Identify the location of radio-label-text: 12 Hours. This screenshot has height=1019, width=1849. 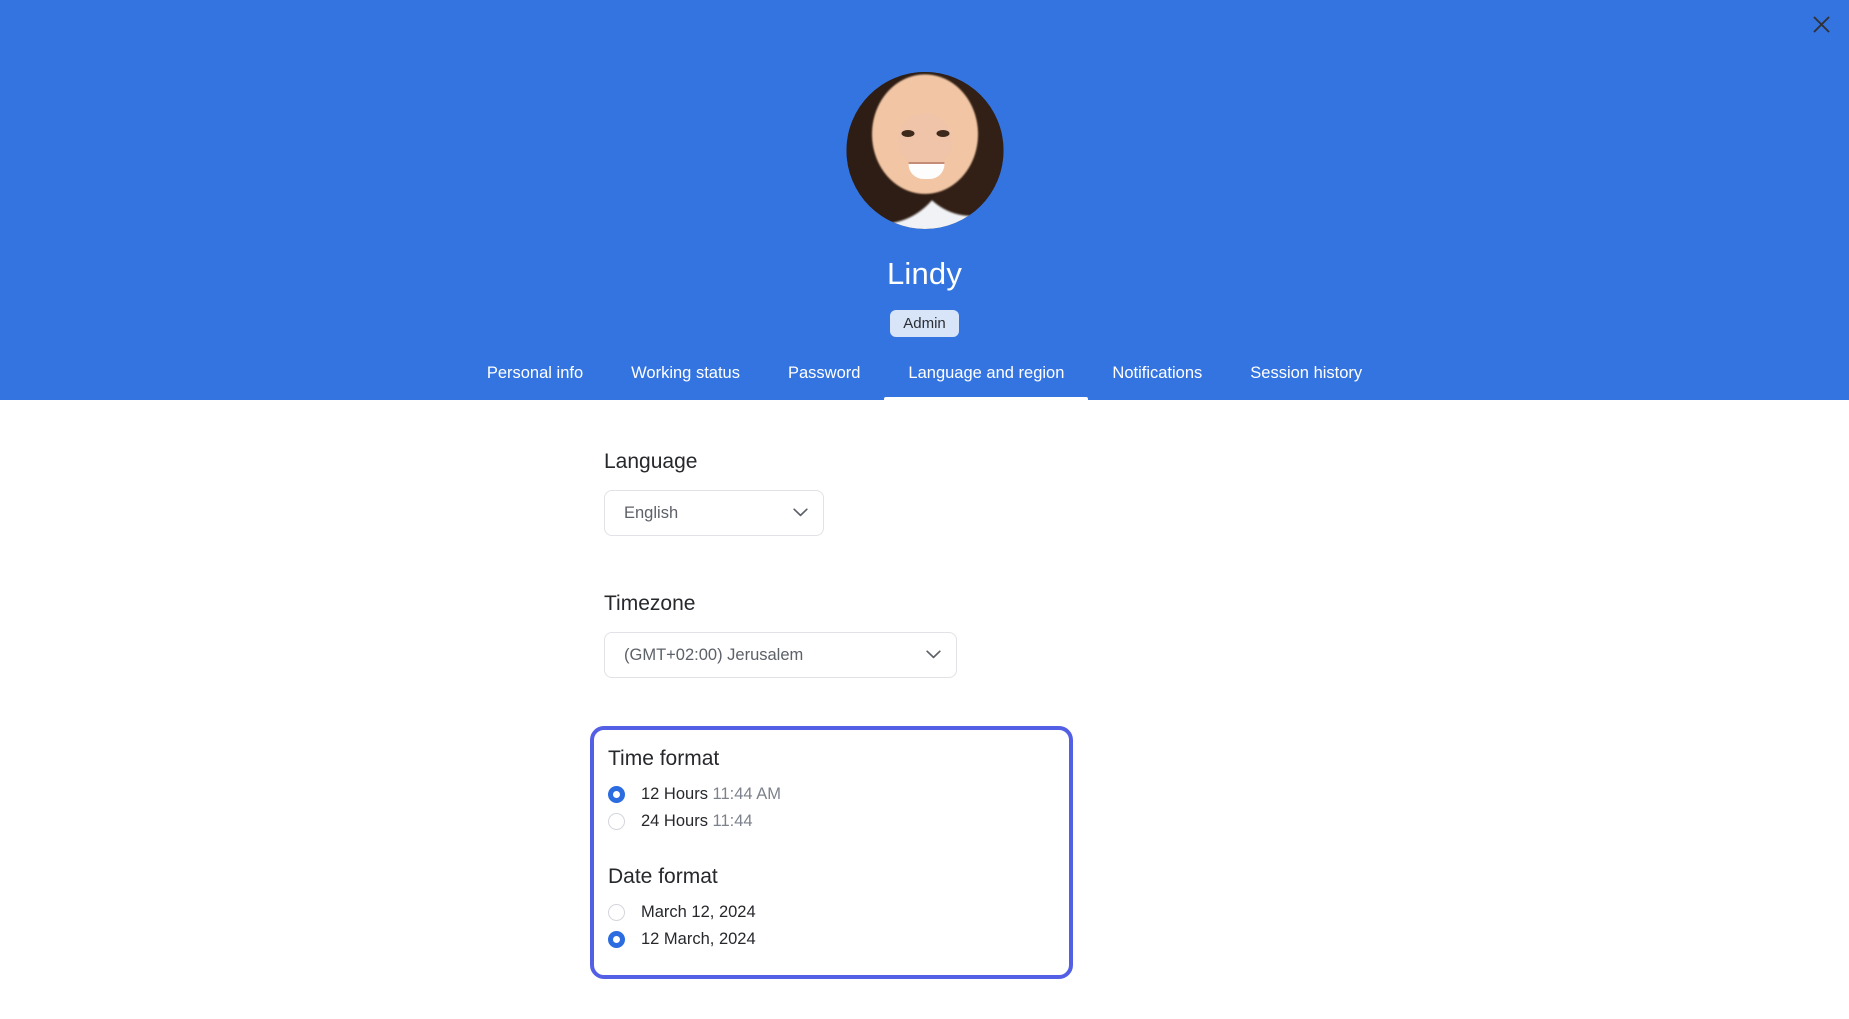
(674, 794).